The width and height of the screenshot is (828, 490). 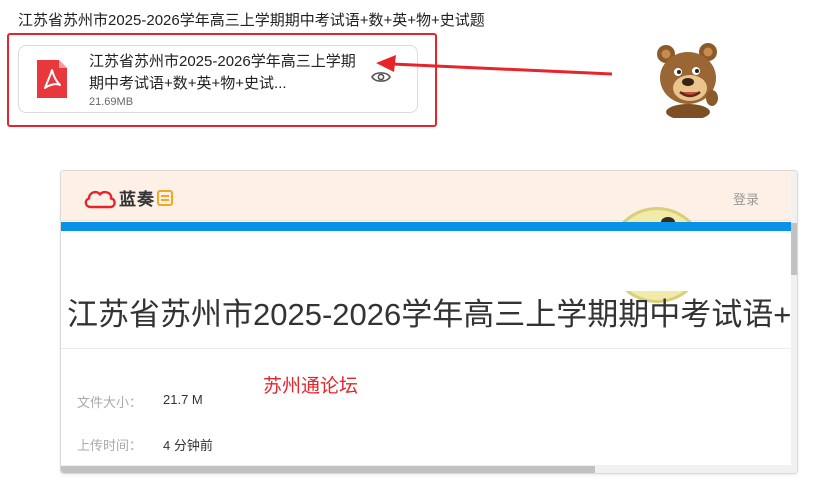 What do you see at coordinates (687, 80) in the screenshot?
I see `bear-mascot-image` at bounding box center [687, 80].